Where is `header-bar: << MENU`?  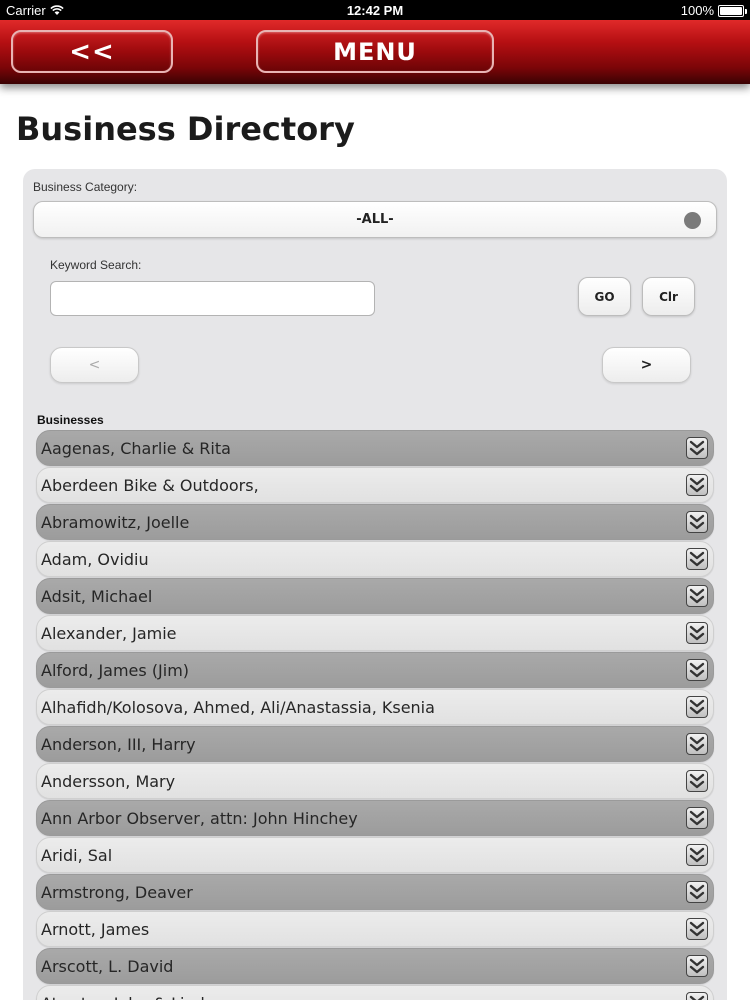
header-bar: << MENU is located at coordinates (375, 52).